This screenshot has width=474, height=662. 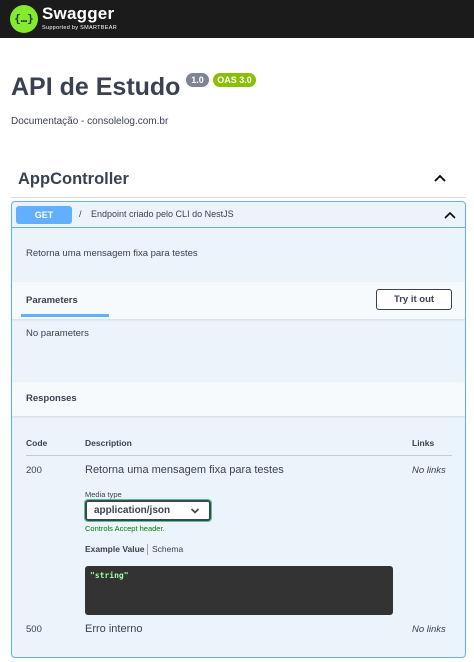 What do you see at coordinates (73, 179) in the screenshot?
I see `tag-title: AppController` at bounding box center [73, 179].